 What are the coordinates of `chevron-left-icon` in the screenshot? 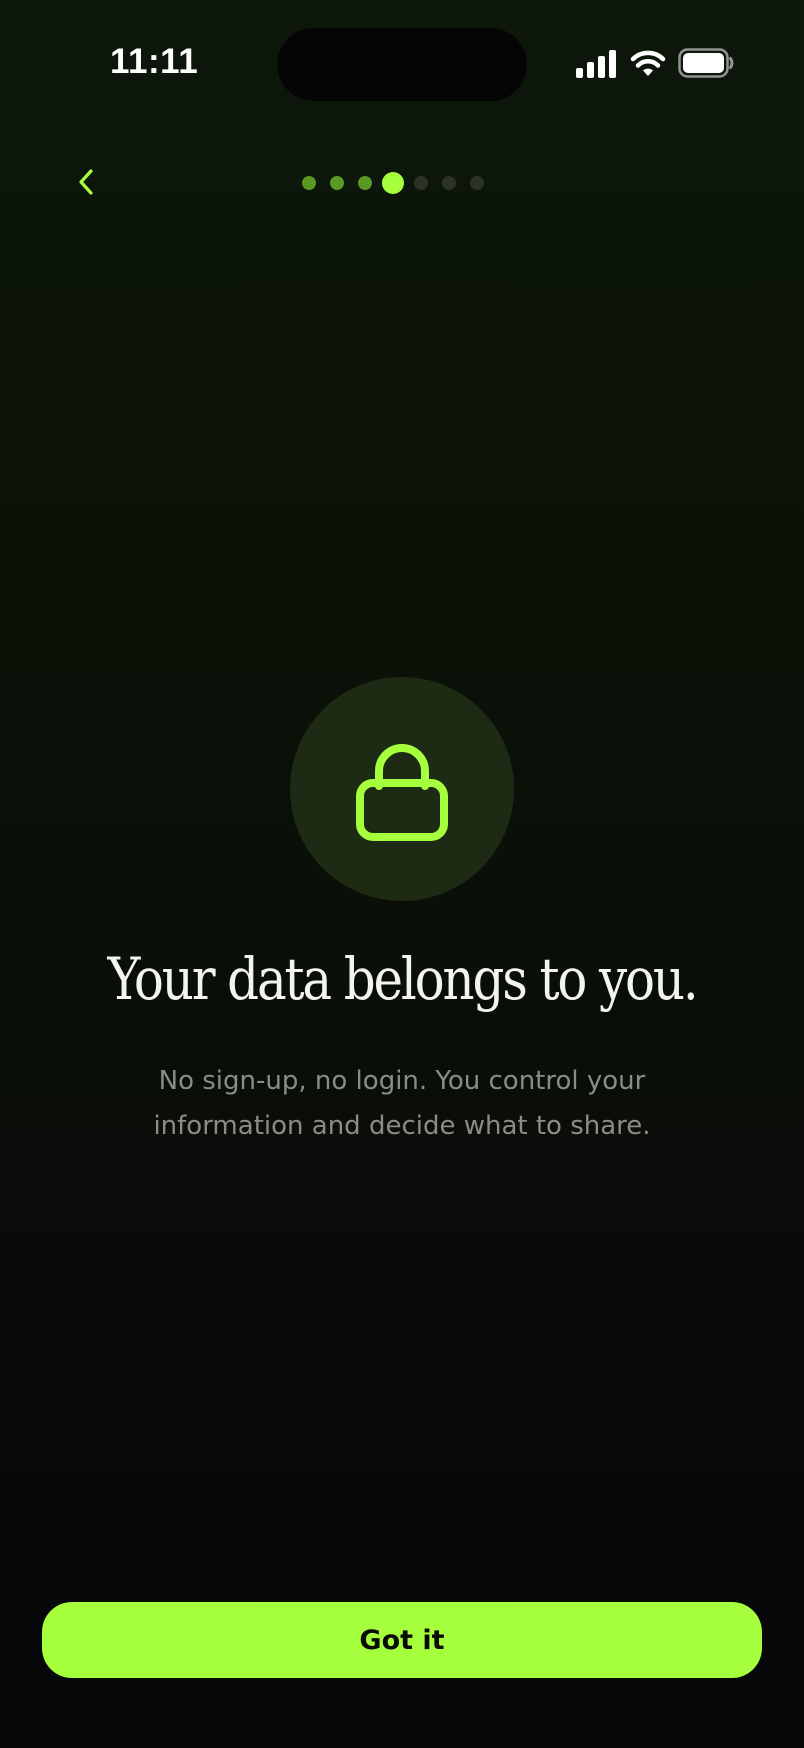 It's located at (86, 182).